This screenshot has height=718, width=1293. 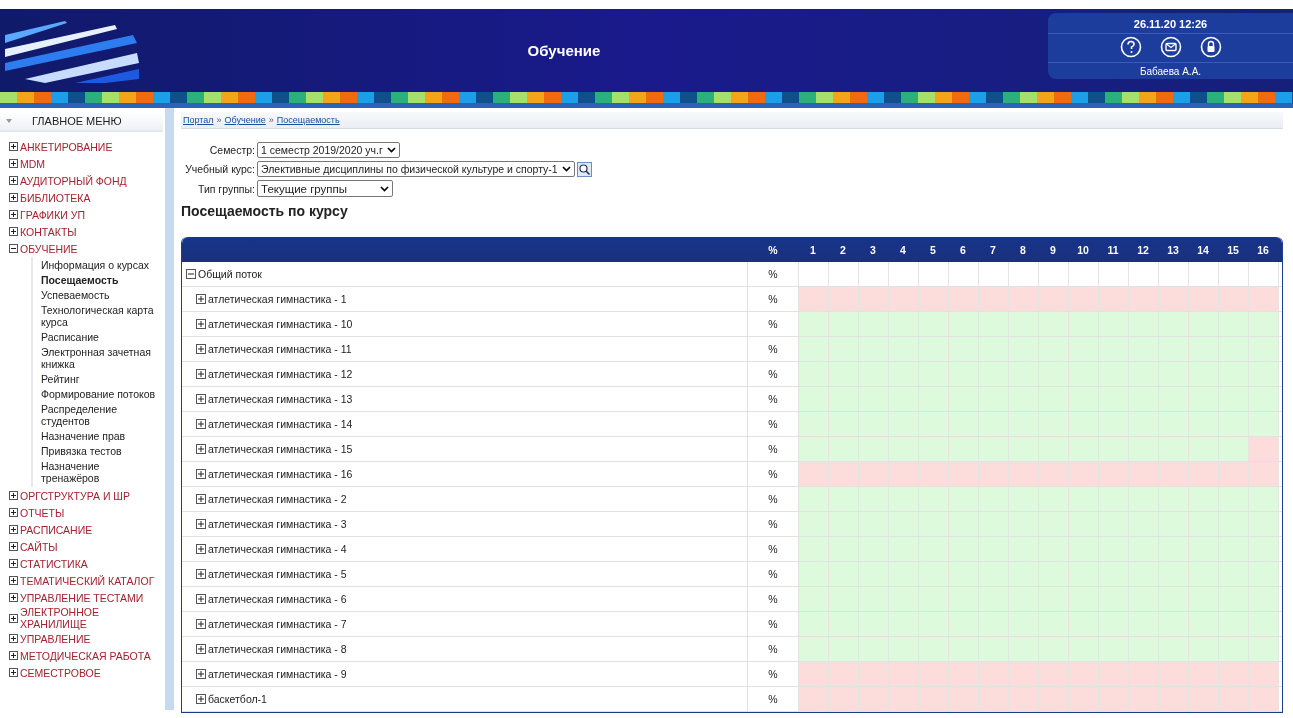 I want to click on column-header: 16, so click(x=1263, y=250).